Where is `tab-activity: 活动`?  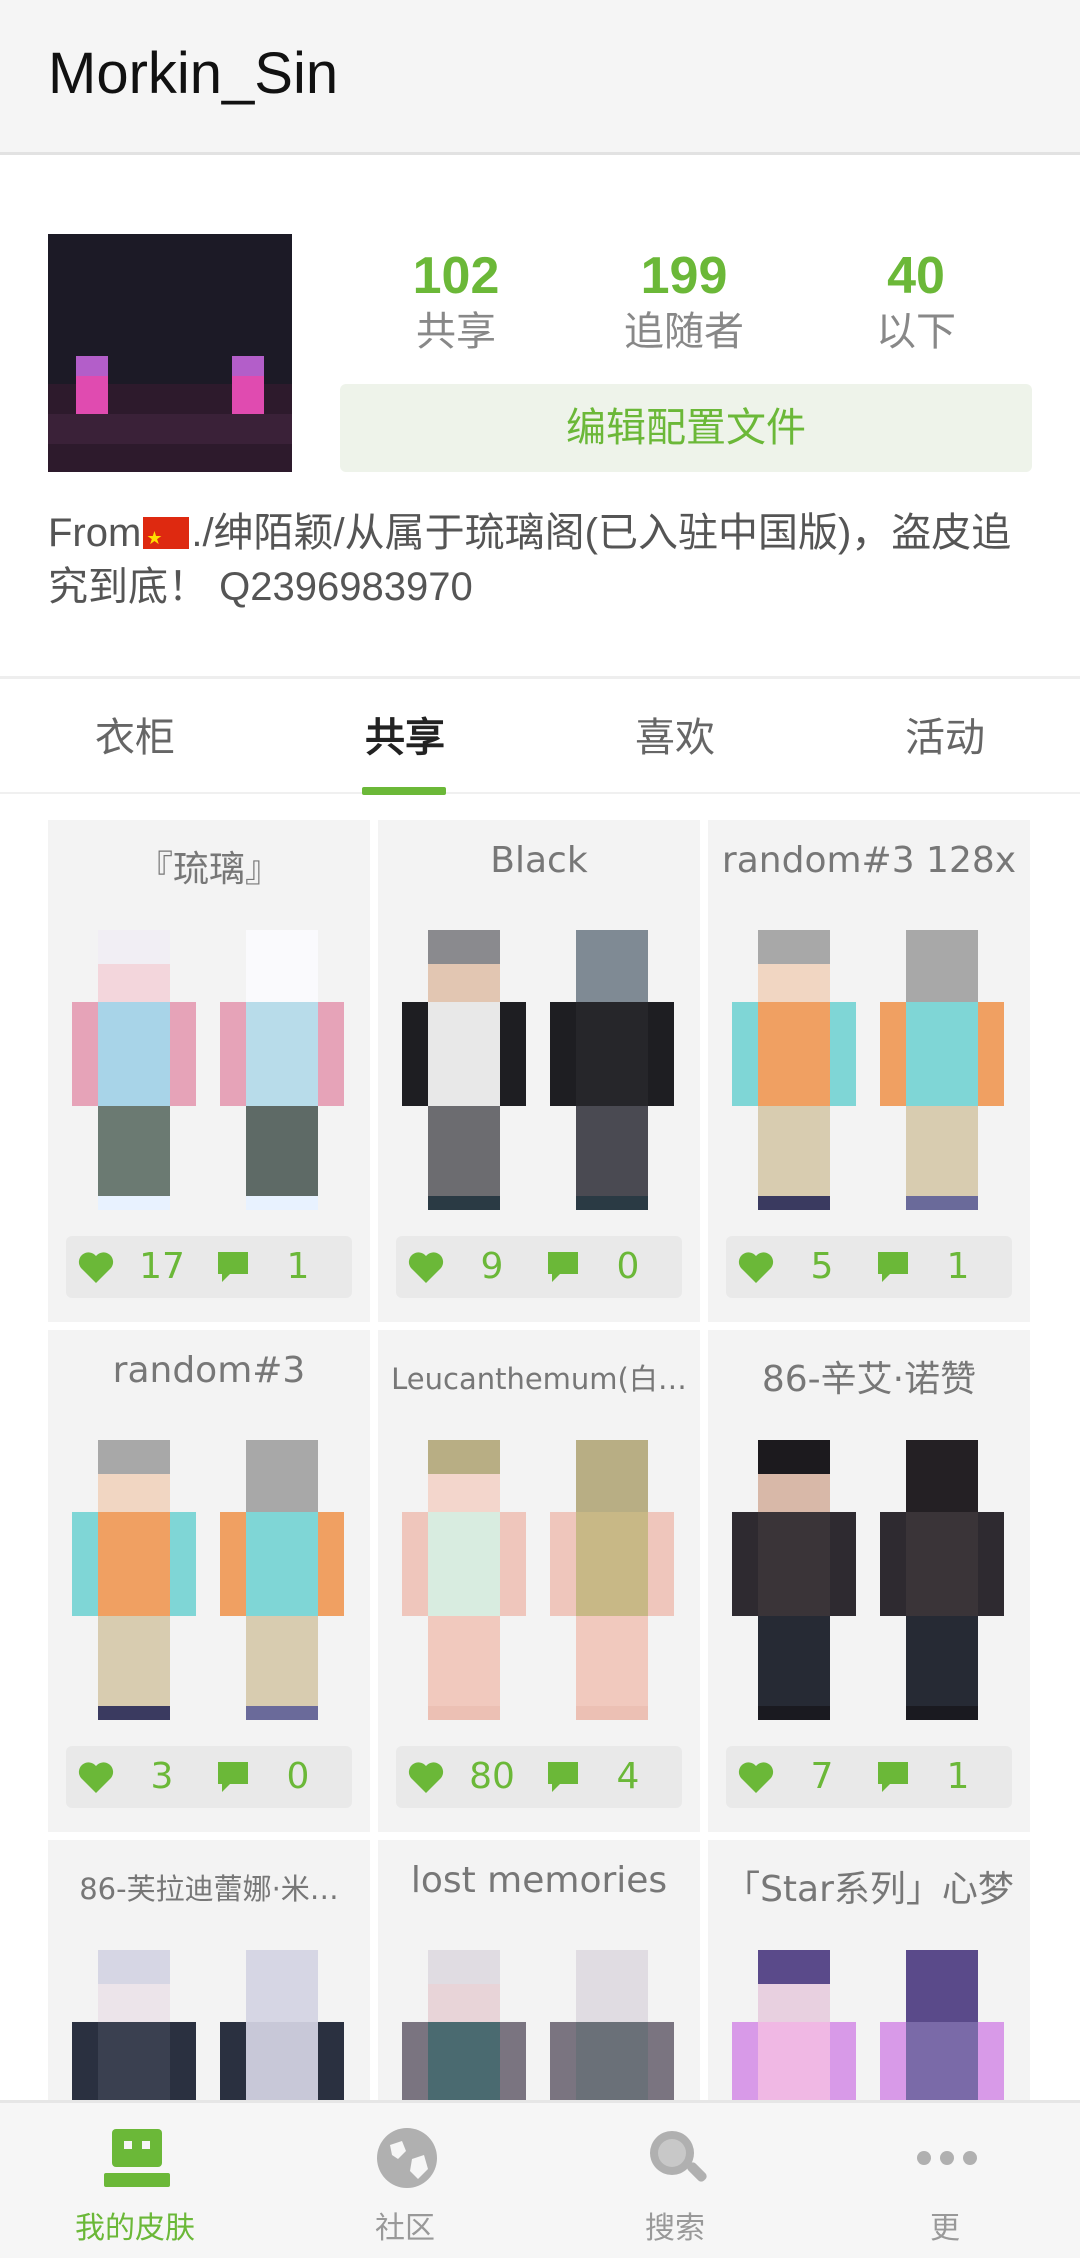 tab-activity: 活动 is located at coordinates (945, 738).